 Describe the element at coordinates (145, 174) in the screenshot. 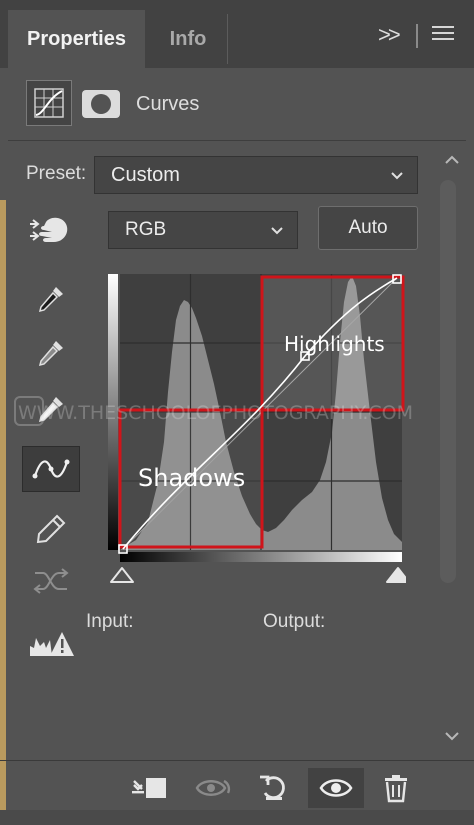

I see `preset-value: Custom` at that location.